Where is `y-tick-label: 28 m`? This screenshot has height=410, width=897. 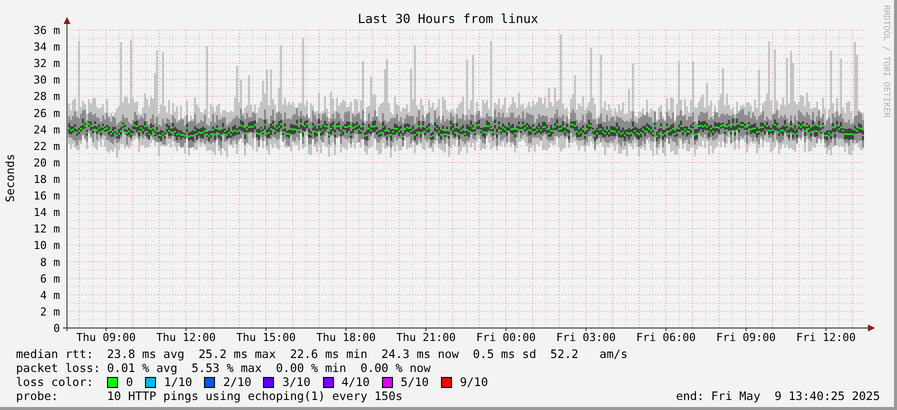 y-tick-label: 28 m is located at coordinates (47, 97).